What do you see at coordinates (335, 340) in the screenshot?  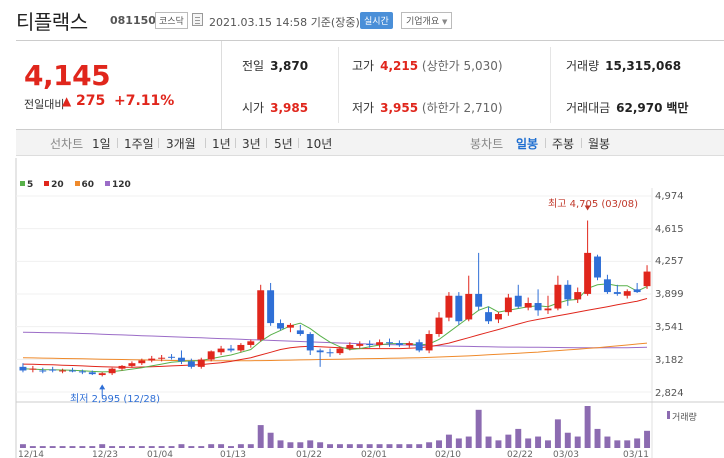 I see `ma120-line` at bounding box center [335, 340].